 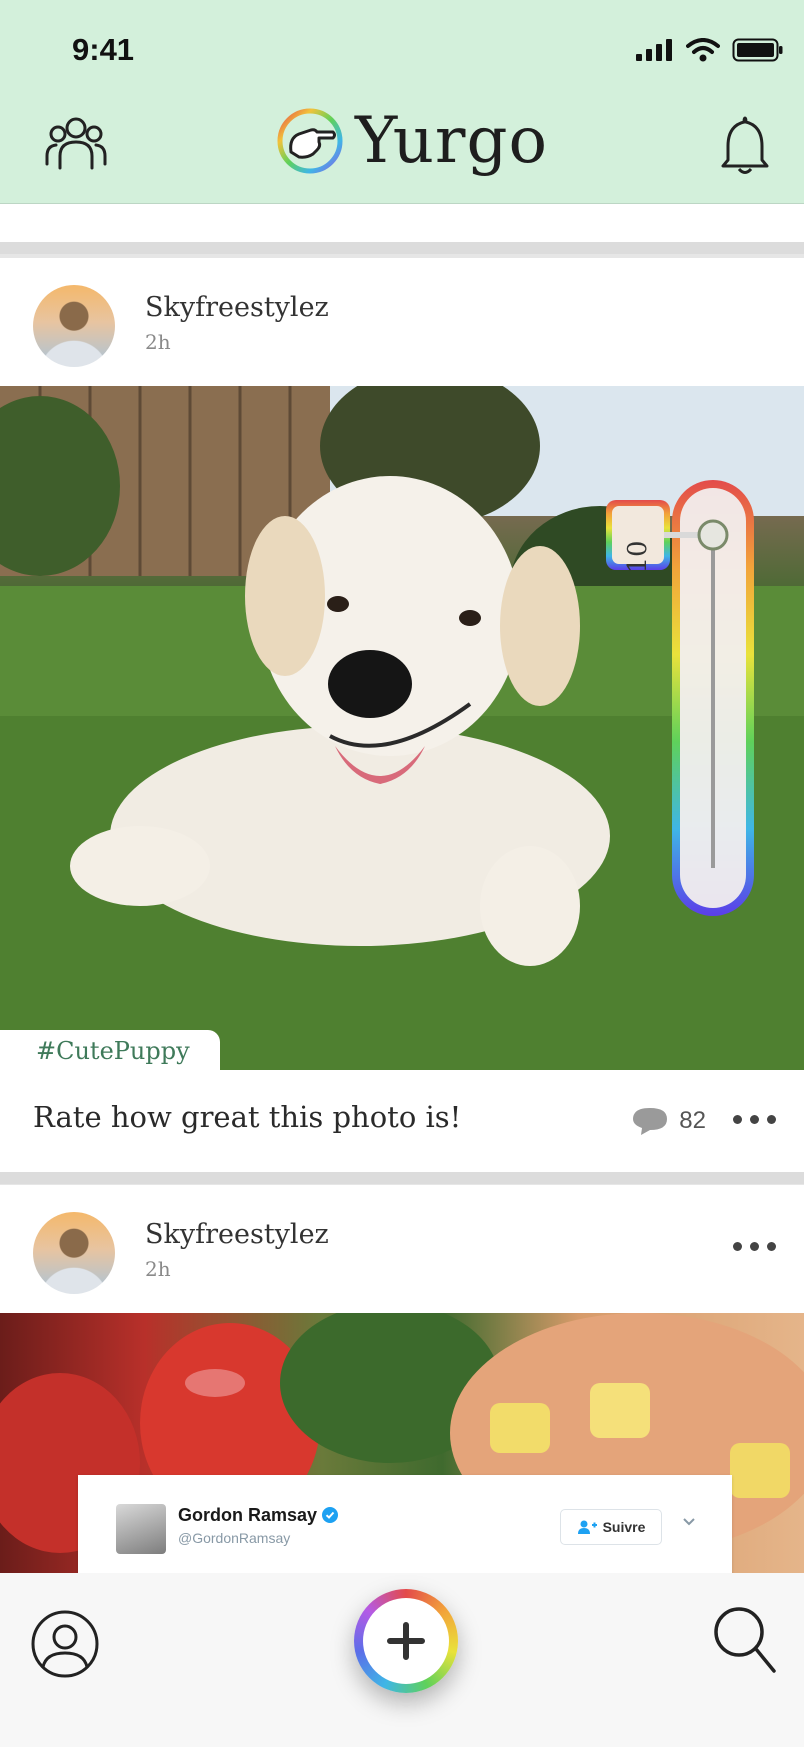 I want to click on follow-button: Suivre, so click(x=611, y=1527).